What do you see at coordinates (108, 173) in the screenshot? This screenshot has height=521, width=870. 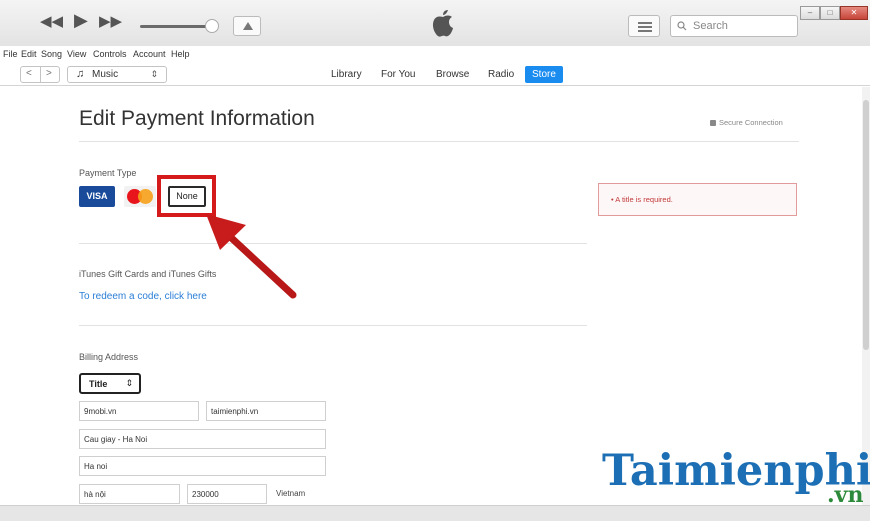 I see `payment-type-label: Payment Type` at bounding box center [108, 173].